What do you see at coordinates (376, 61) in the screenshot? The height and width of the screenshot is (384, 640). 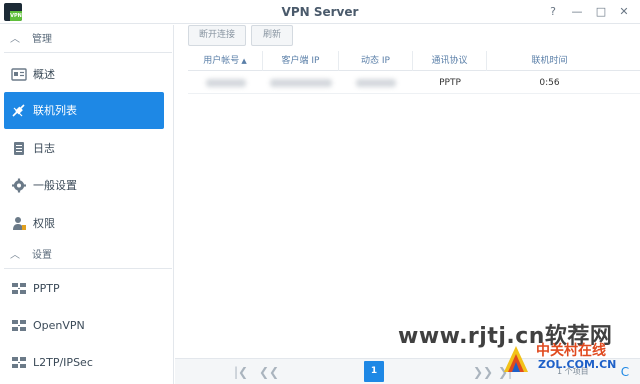 I see `column-header-dynamic-ip: 动态 IP` at bounding box center [376, 61].